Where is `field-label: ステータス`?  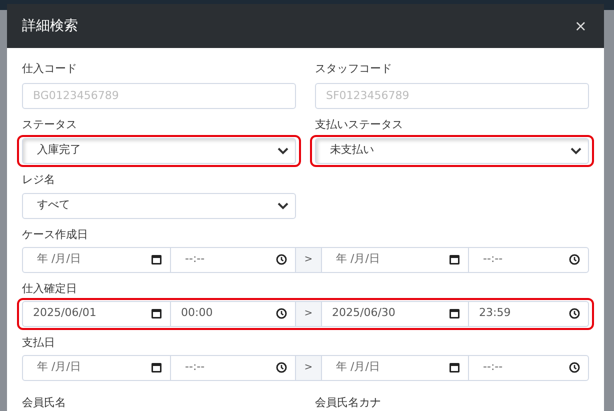 field-label: ステータス is located at coordinates (49, 125).